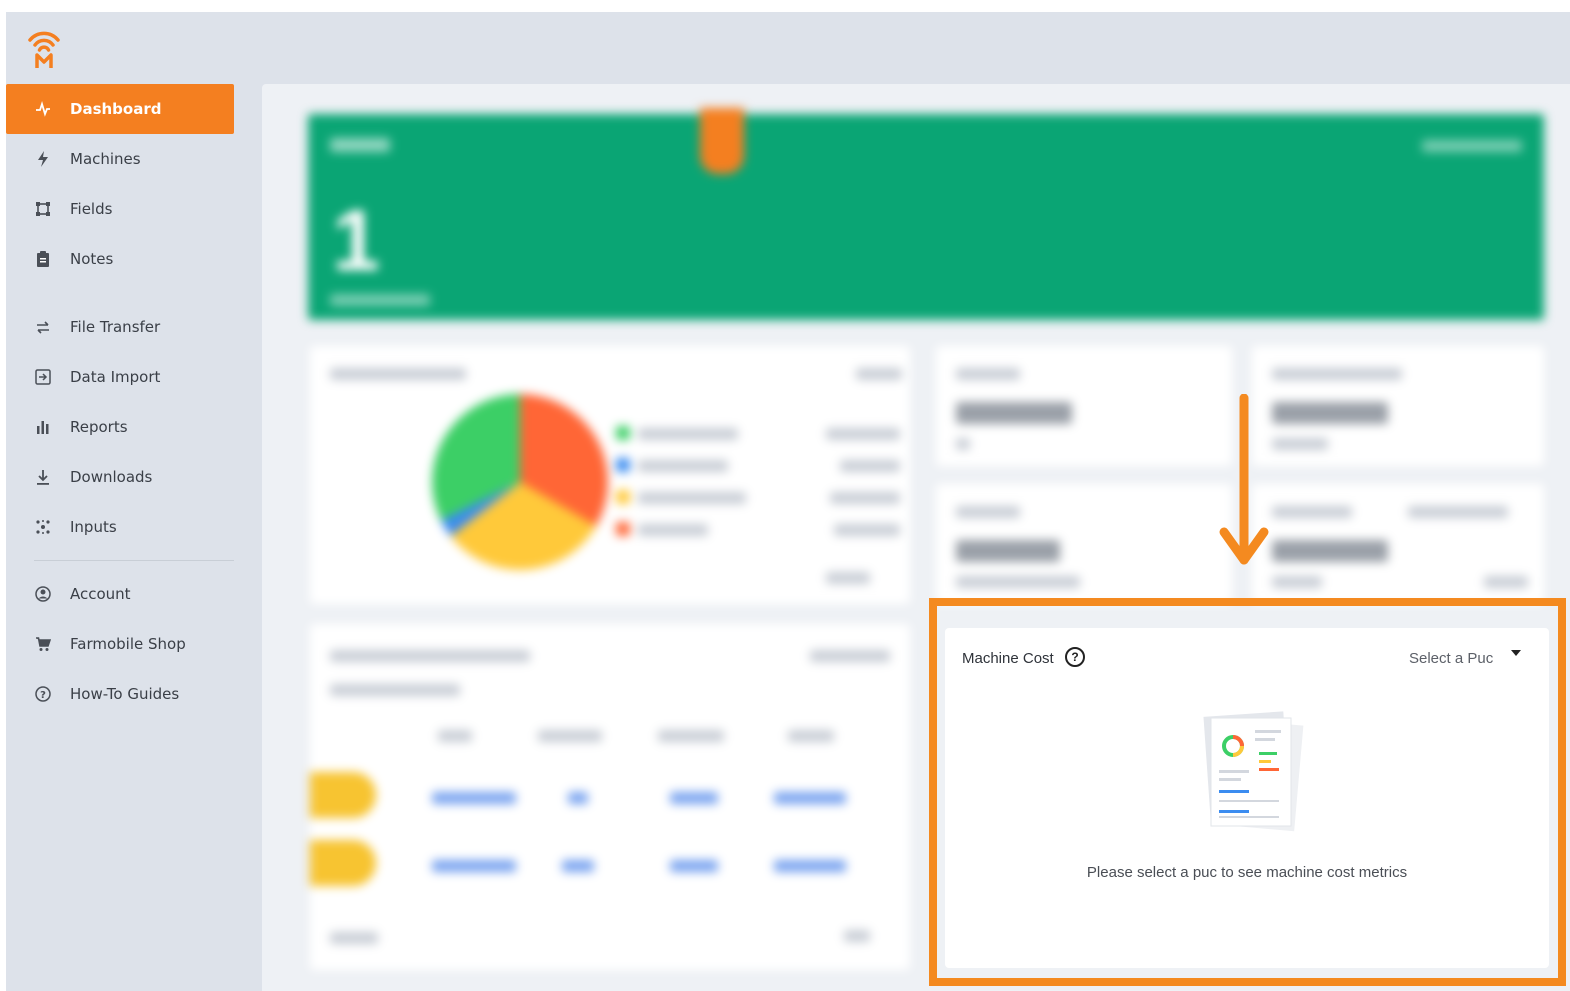  What do you see at coordinates (128, 644) in the screenshot?
I see `sidebar-item-label: Farmobile Shop` at bounding box center [128, 644].